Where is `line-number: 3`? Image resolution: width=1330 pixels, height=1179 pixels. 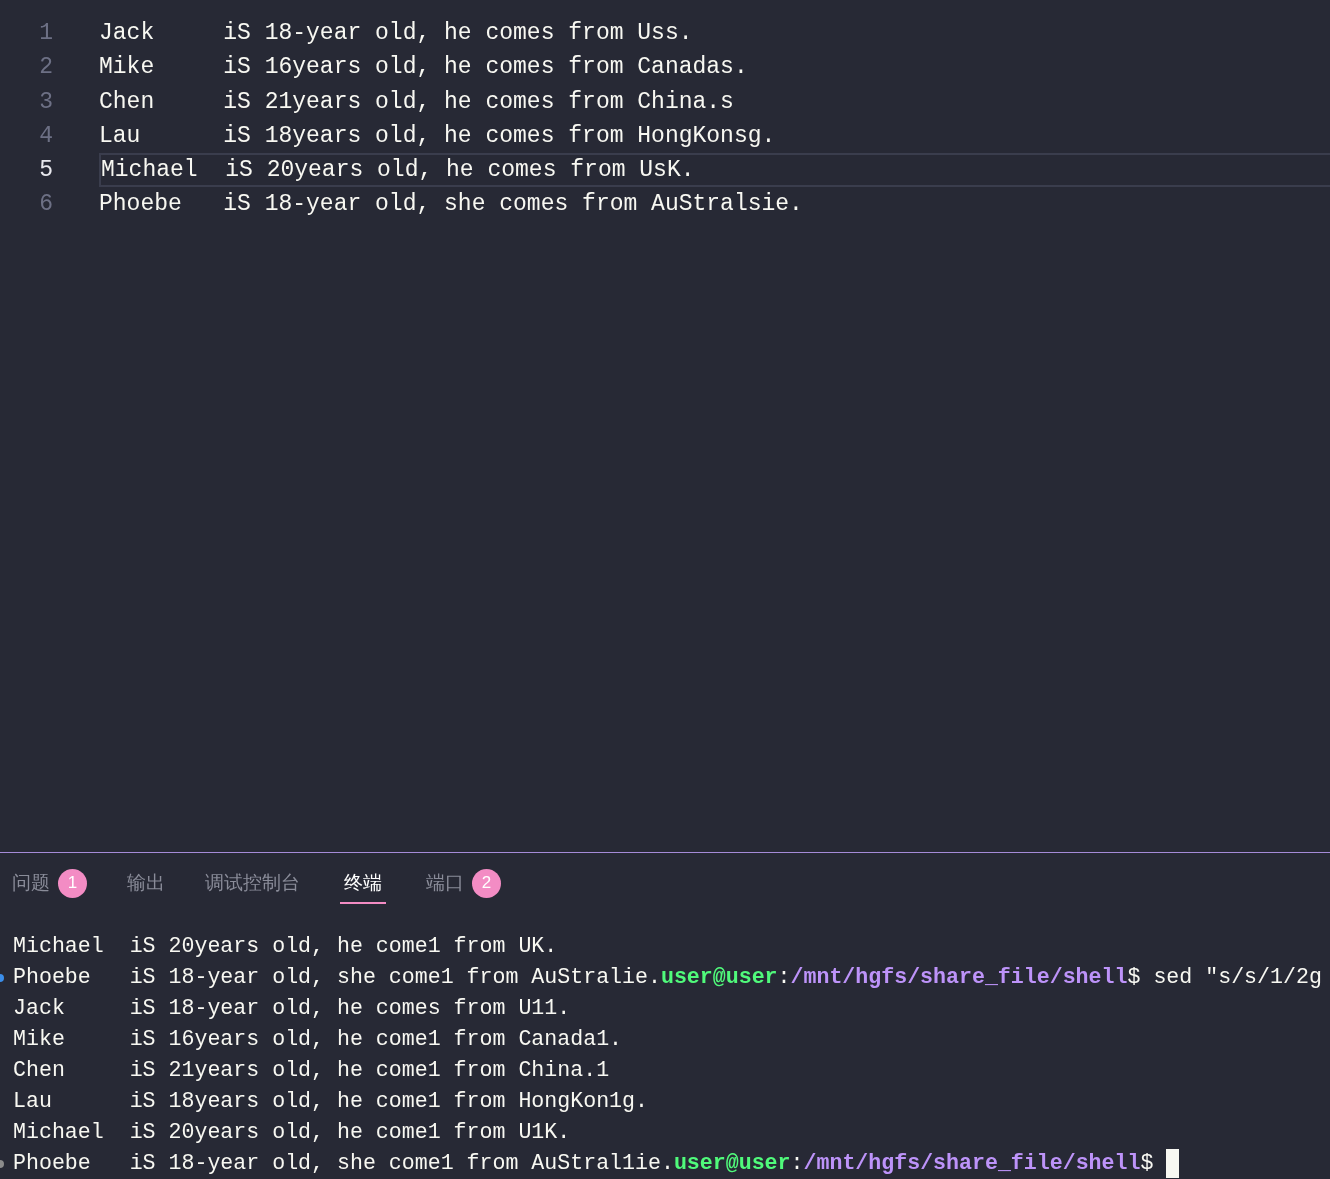 line-number: 3 is located at coordinates (46, 102).